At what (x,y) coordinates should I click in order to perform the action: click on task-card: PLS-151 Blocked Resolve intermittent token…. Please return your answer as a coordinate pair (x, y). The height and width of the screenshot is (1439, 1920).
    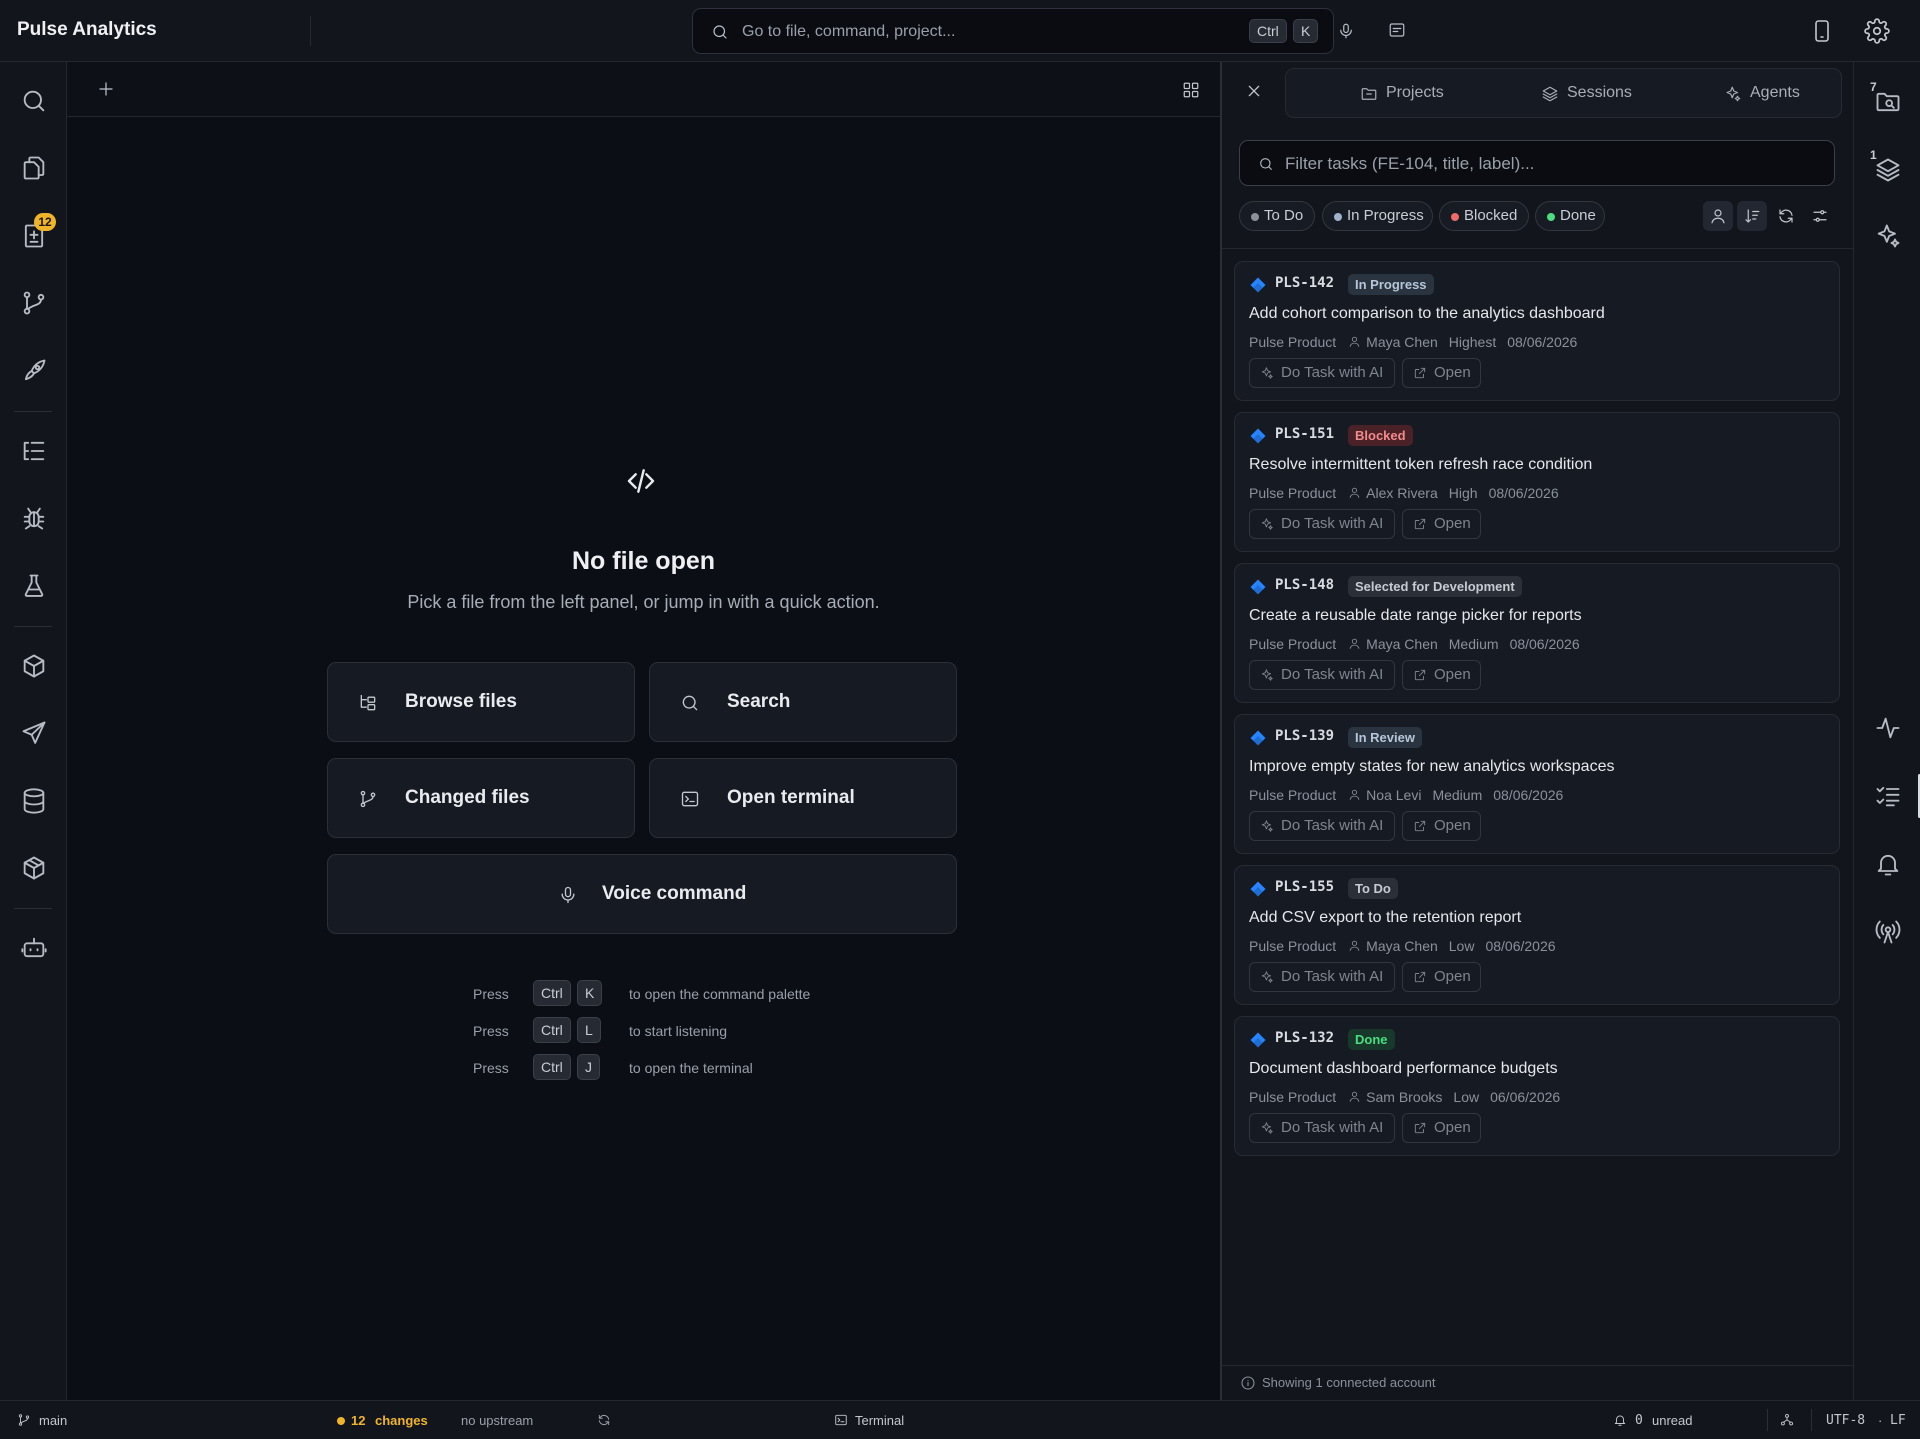
    Looking at the image, I should click on (1537, 482).